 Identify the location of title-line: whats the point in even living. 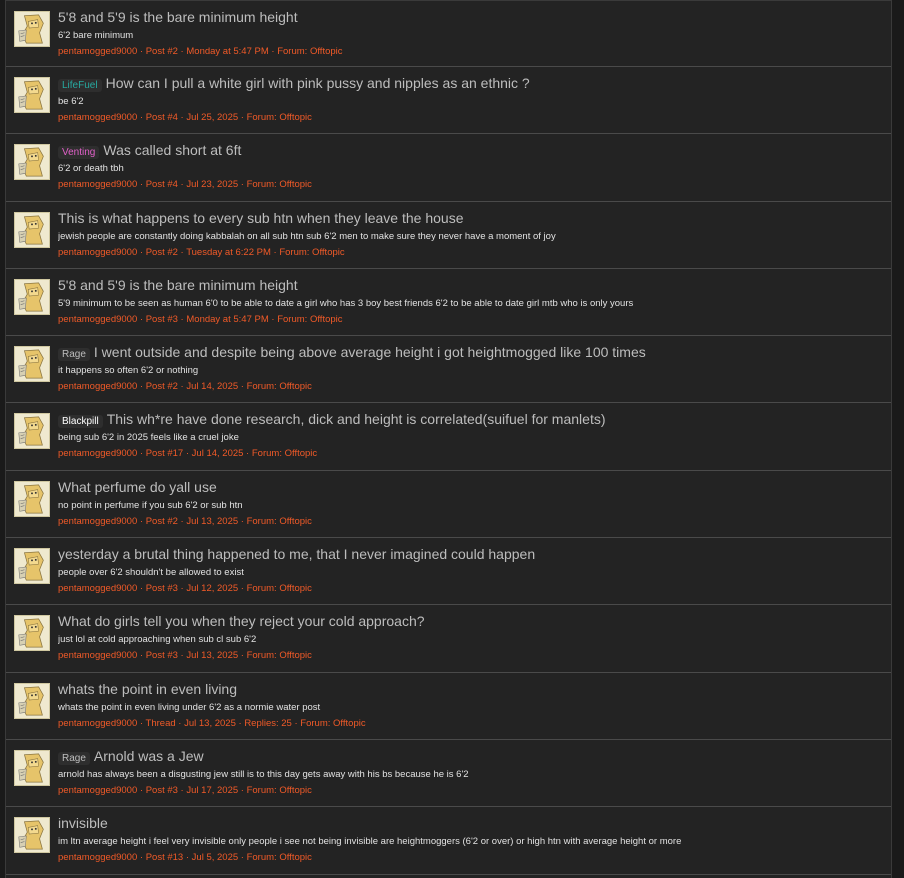
(470, 690).